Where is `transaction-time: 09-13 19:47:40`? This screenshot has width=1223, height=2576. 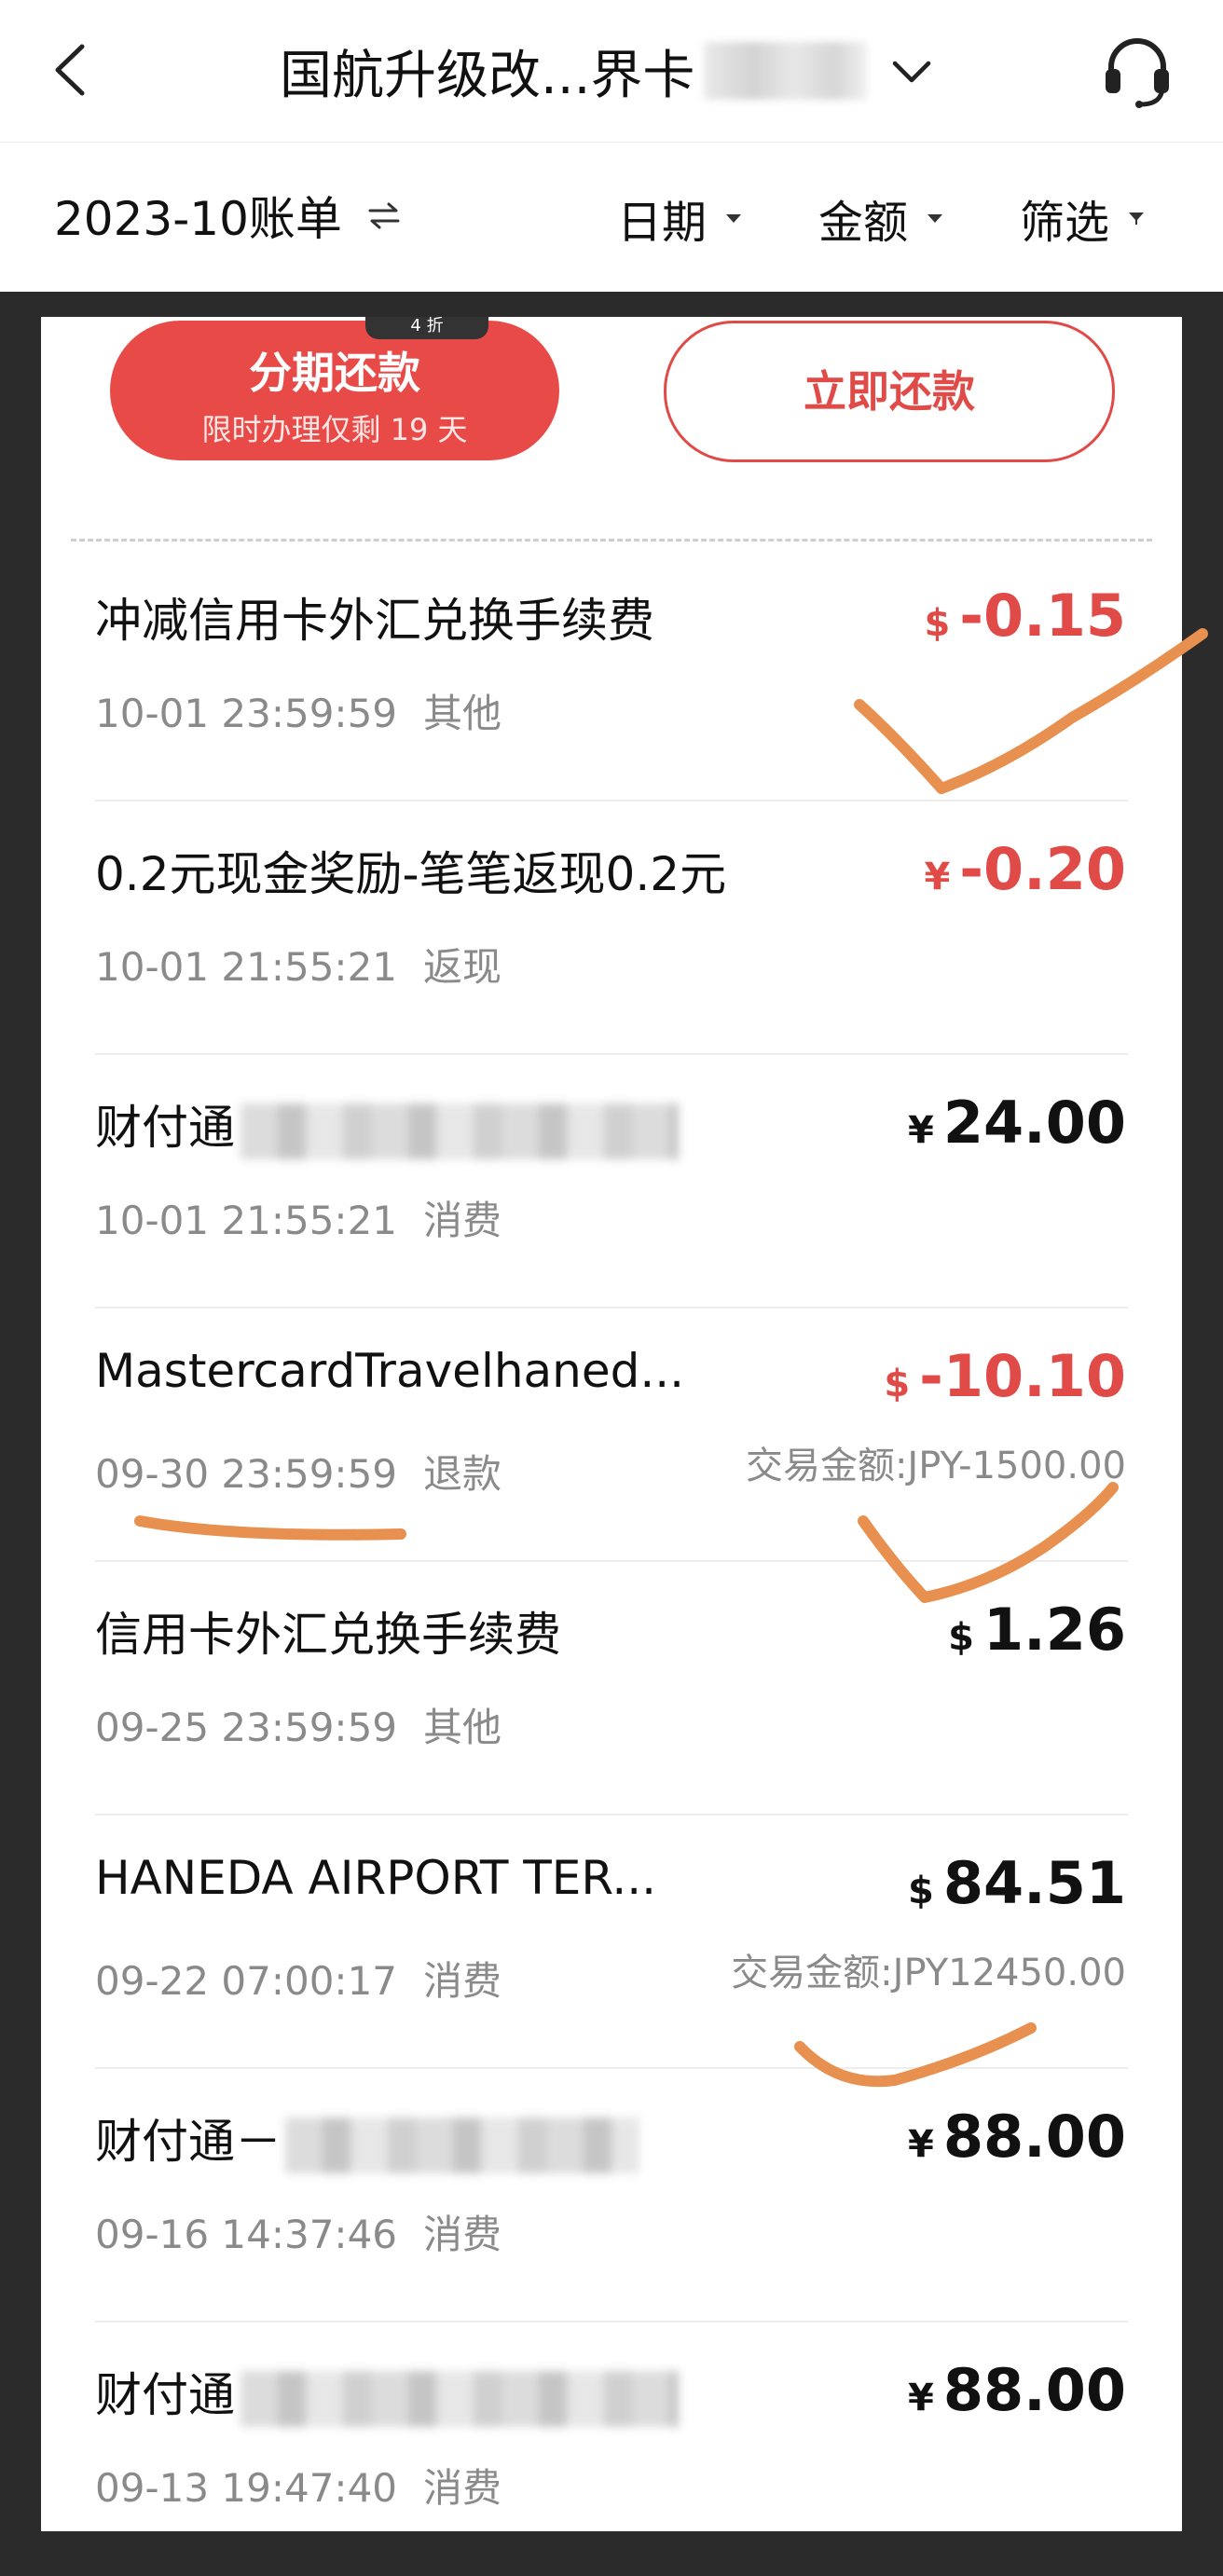
transaction-time: 09-13 19:47:40 is located at coordinates (246, 2488).